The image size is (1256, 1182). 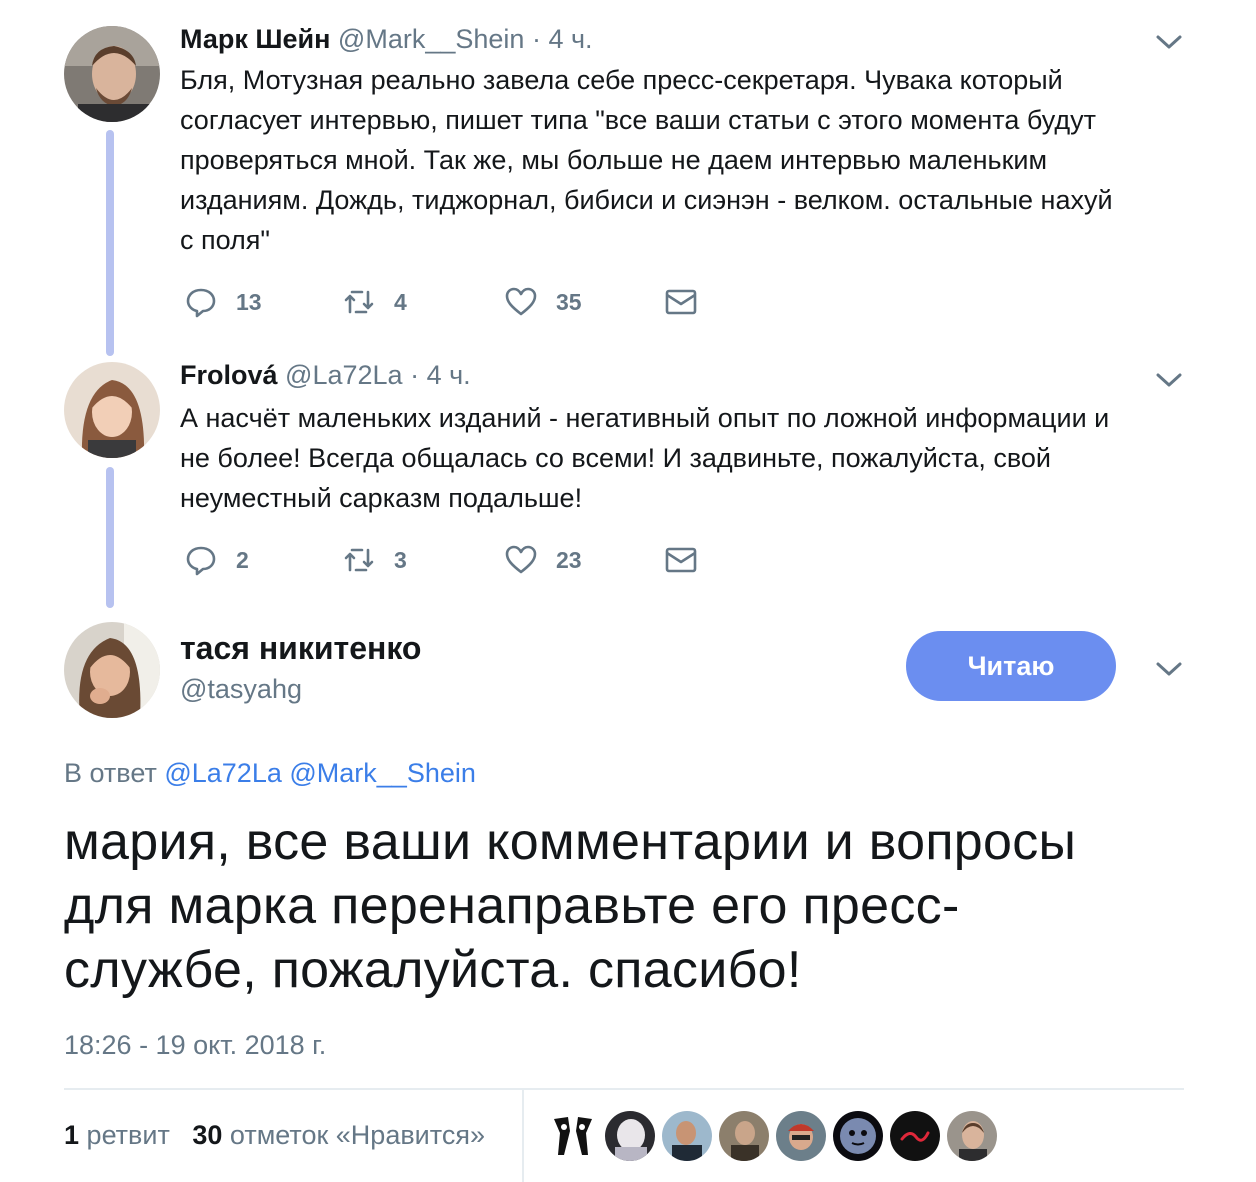 I want to click on avatar-tasyahg, so click(x=112, y=670).